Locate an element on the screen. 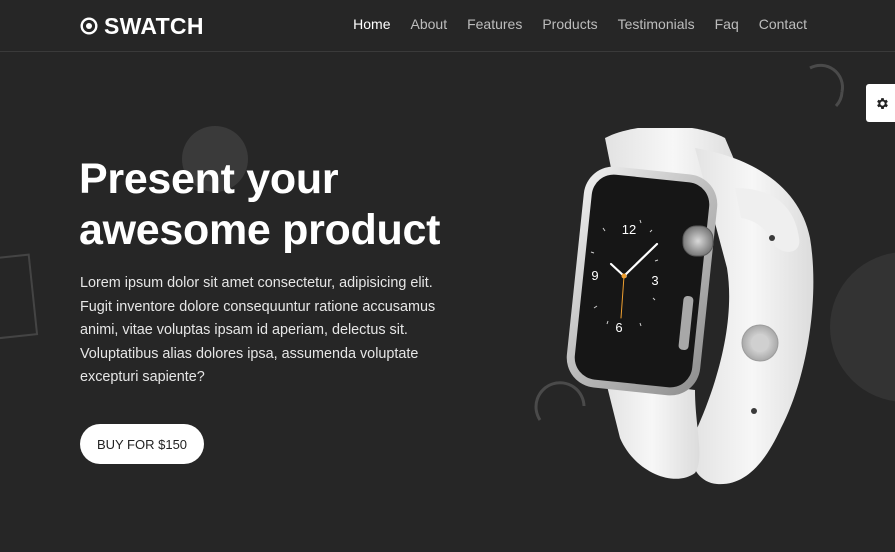 The height and width of the screenshot is (552, 895). settings-toggle-button is located at coordinates (880, 103).